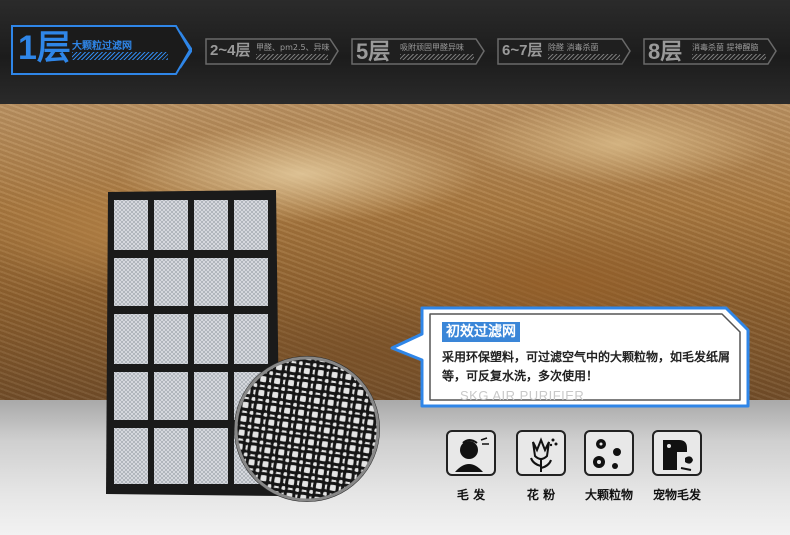 The height and width of the screenshot is (535, 790). What do you see at coordinates (432, 47) in the screenshot?
I see `layer-description: 吸附顽固甲醛异味` at bounding box center [432, 47].